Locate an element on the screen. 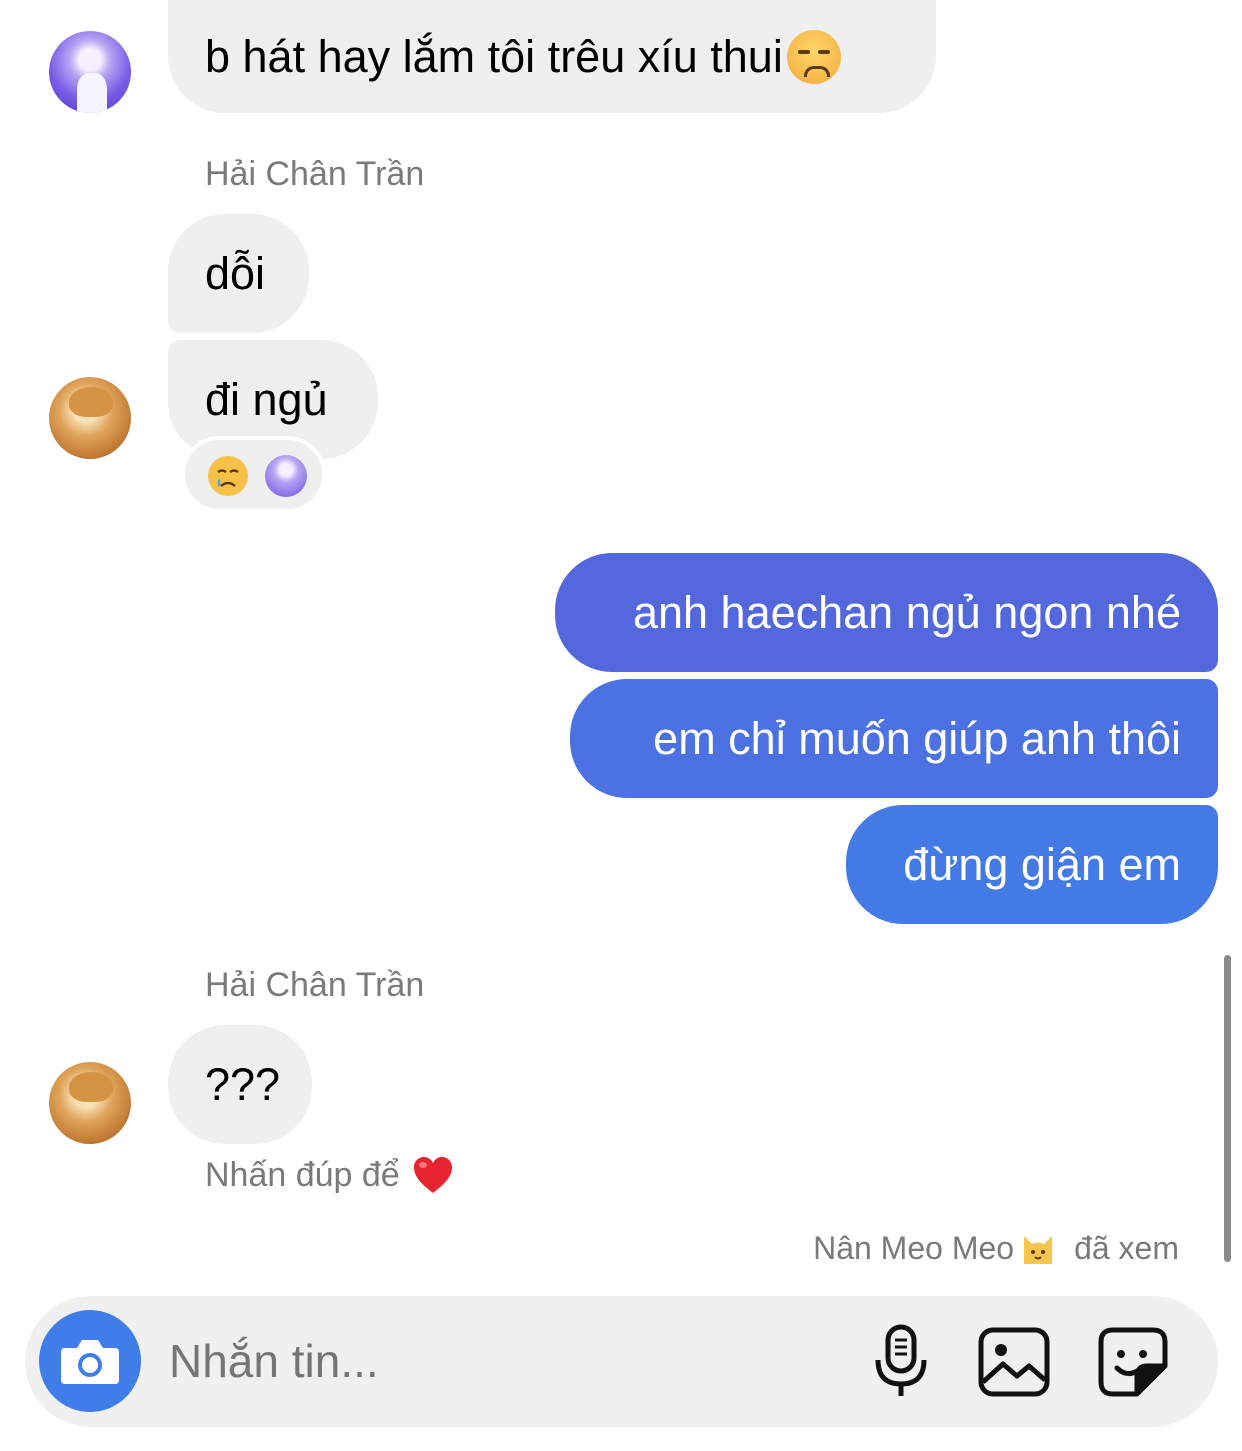 This screenshot has width=1242, height=1451. seen-label: đã xem is located at coordinates (1126, 1247).